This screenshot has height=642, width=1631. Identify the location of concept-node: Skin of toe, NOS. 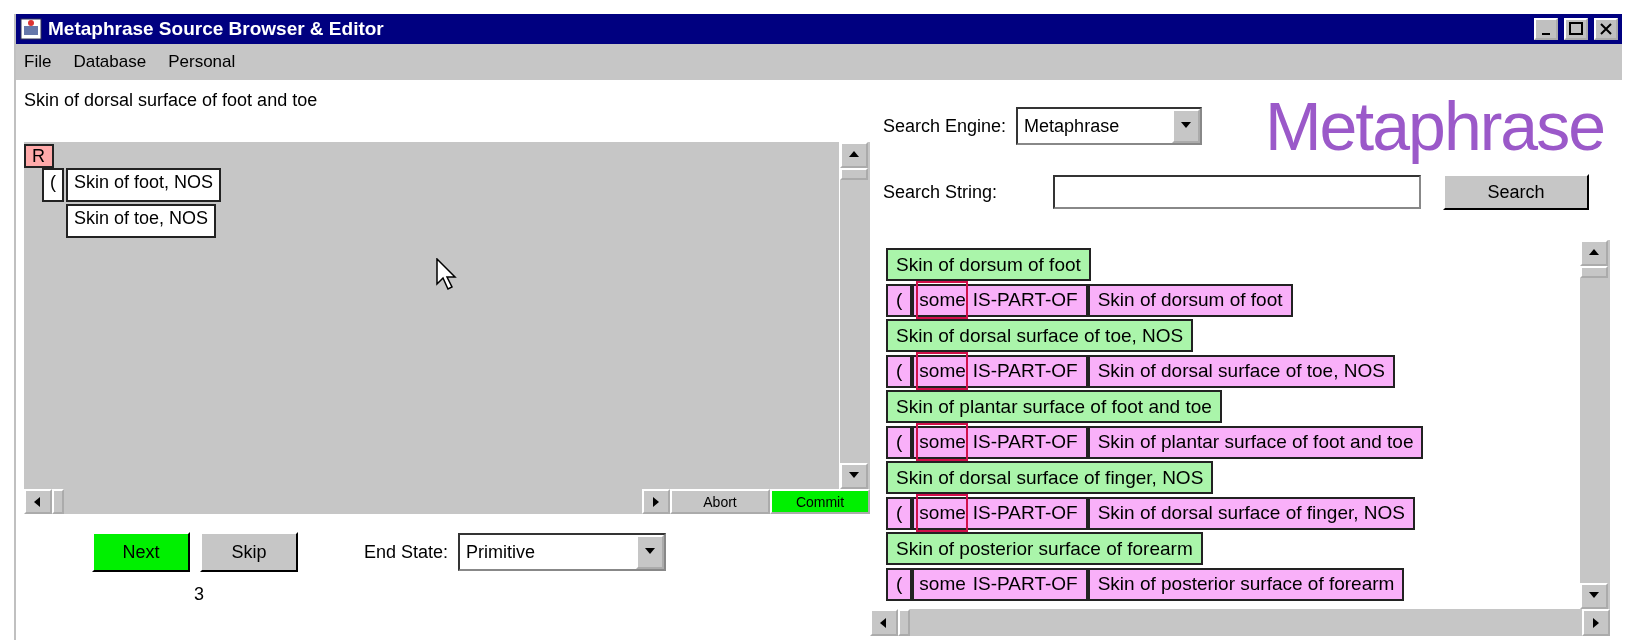
(141, 221).